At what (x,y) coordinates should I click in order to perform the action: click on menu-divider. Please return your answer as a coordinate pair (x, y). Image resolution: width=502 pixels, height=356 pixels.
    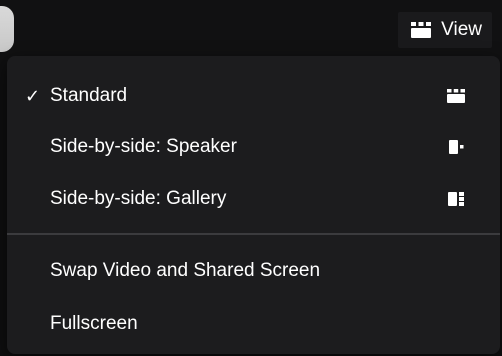
    Looking at the image, I should click on (253, 234).